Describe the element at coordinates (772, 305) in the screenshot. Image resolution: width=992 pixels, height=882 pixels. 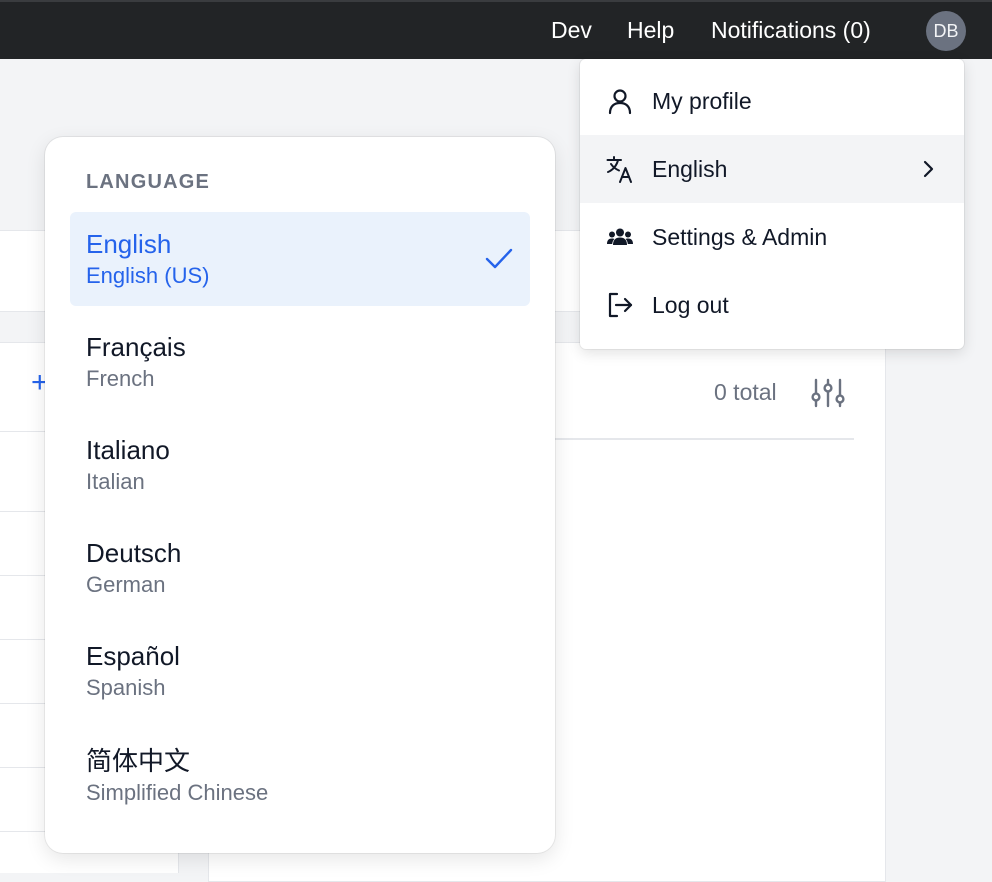
I see `menu-item-log-out: Log out` at that location.